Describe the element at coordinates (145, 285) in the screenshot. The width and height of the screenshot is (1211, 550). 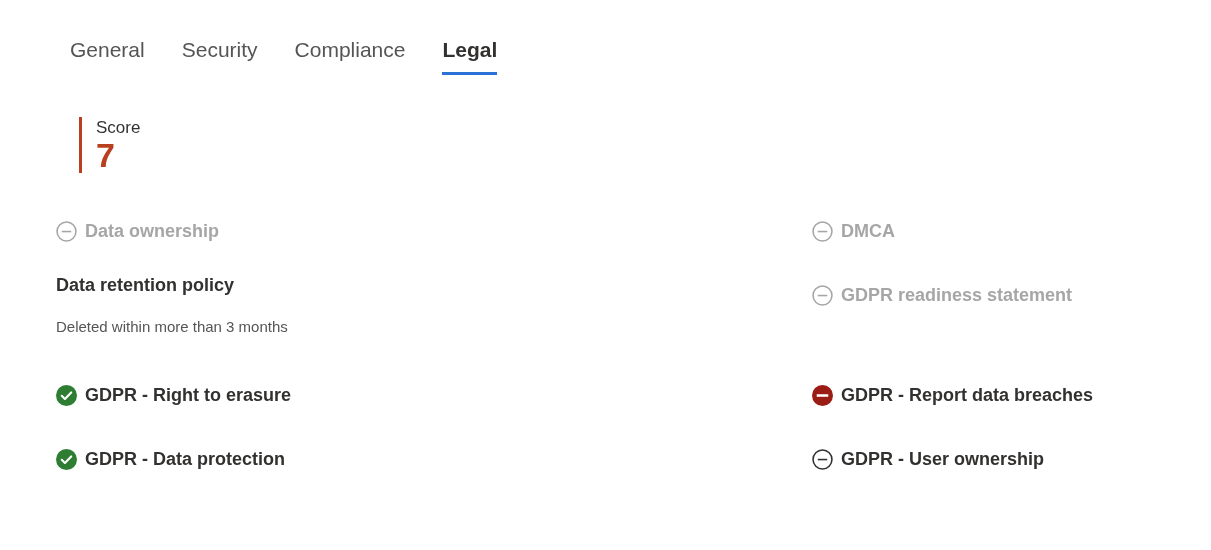
I see `criterion-label: Data retention policy` at that location.